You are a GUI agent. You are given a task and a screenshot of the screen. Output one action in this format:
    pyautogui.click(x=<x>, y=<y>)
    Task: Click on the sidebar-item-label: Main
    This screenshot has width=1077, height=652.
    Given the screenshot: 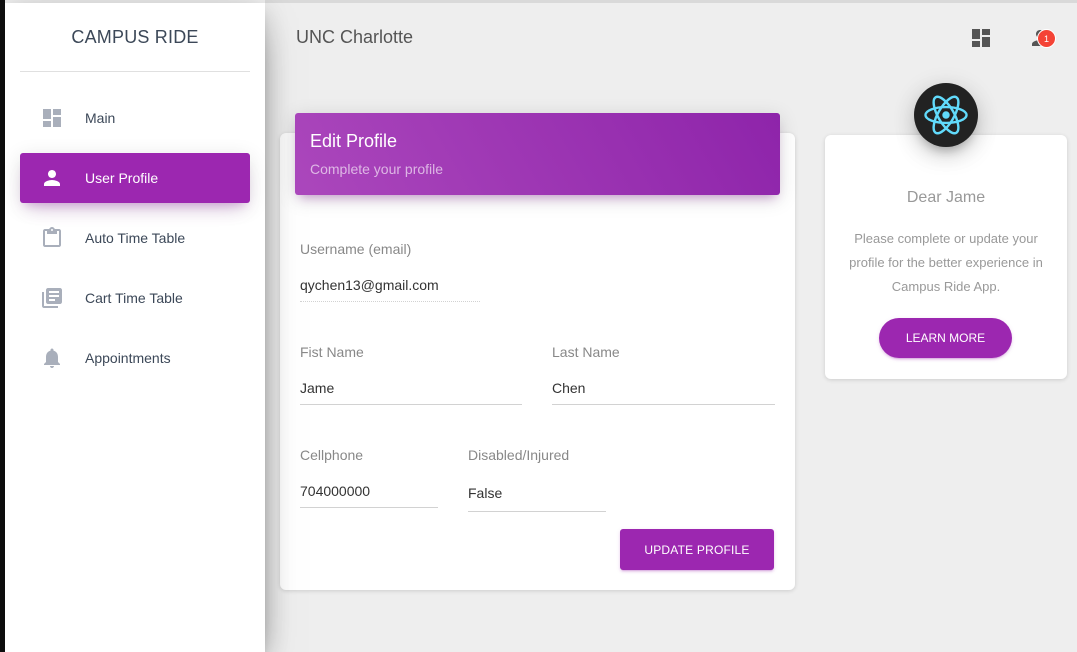 What is the action you would take?
    pyautogui.click(x=100, y=118)
    